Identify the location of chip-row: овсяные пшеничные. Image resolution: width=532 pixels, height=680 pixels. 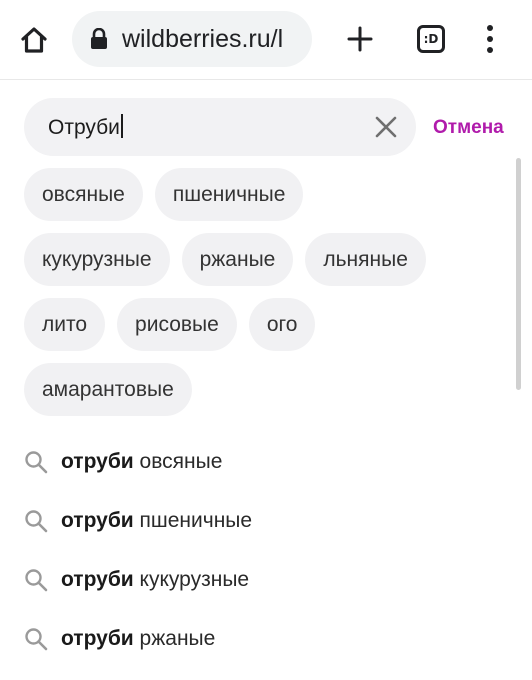
(259, 194).